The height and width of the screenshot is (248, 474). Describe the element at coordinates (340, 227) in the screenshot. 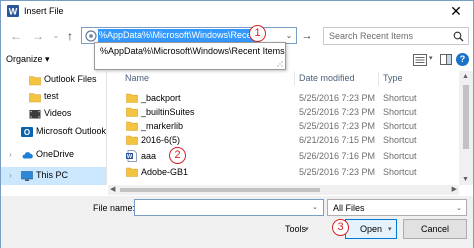

I see `step-badge-3: 3` at that location.